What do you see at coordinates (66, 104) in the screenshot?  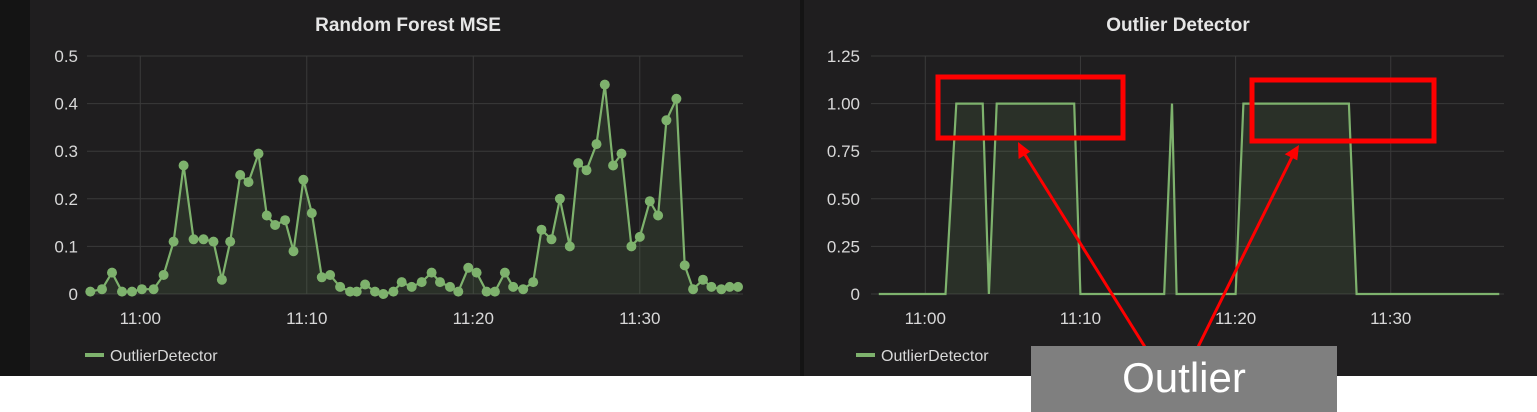 I see `y-tick-label: 0.4` at bounding box center [66, 104].